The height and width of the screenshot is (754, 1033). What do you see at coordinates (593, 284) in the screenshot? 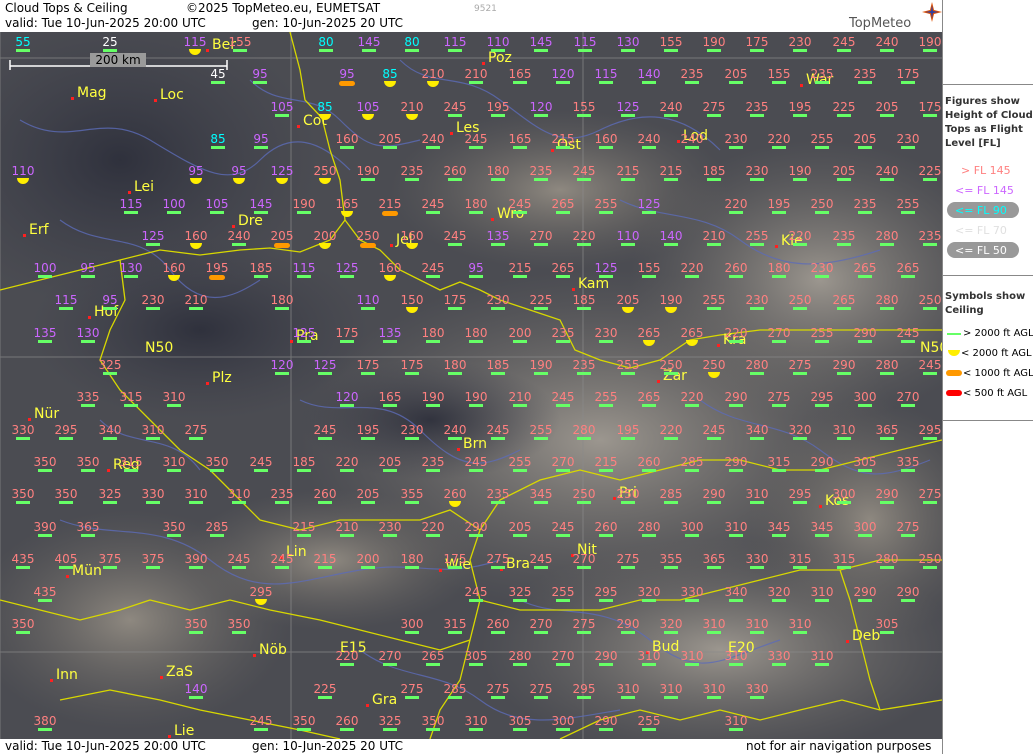
I see `city-label: Kam` at bounding box center [593, 284].